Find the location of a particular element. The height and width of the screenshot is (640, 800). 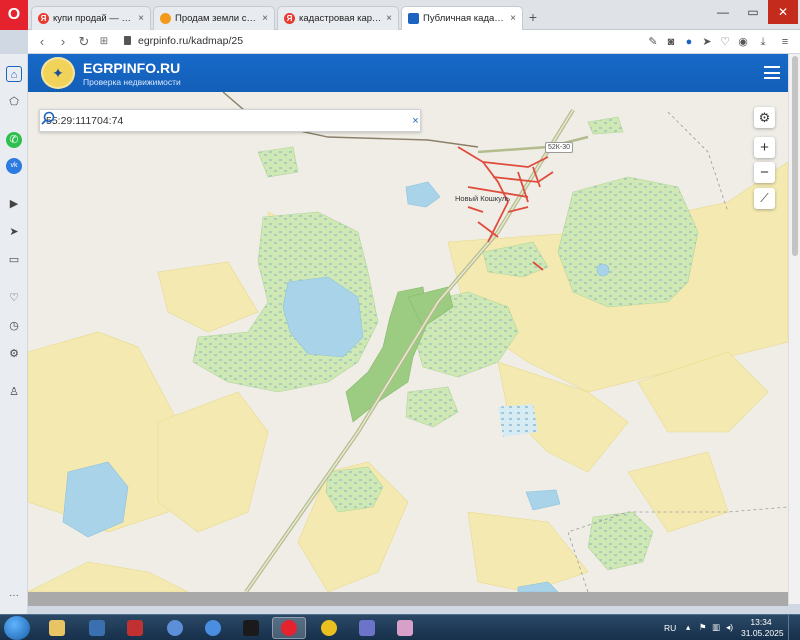

start-button is located at coordinates (17, 628).